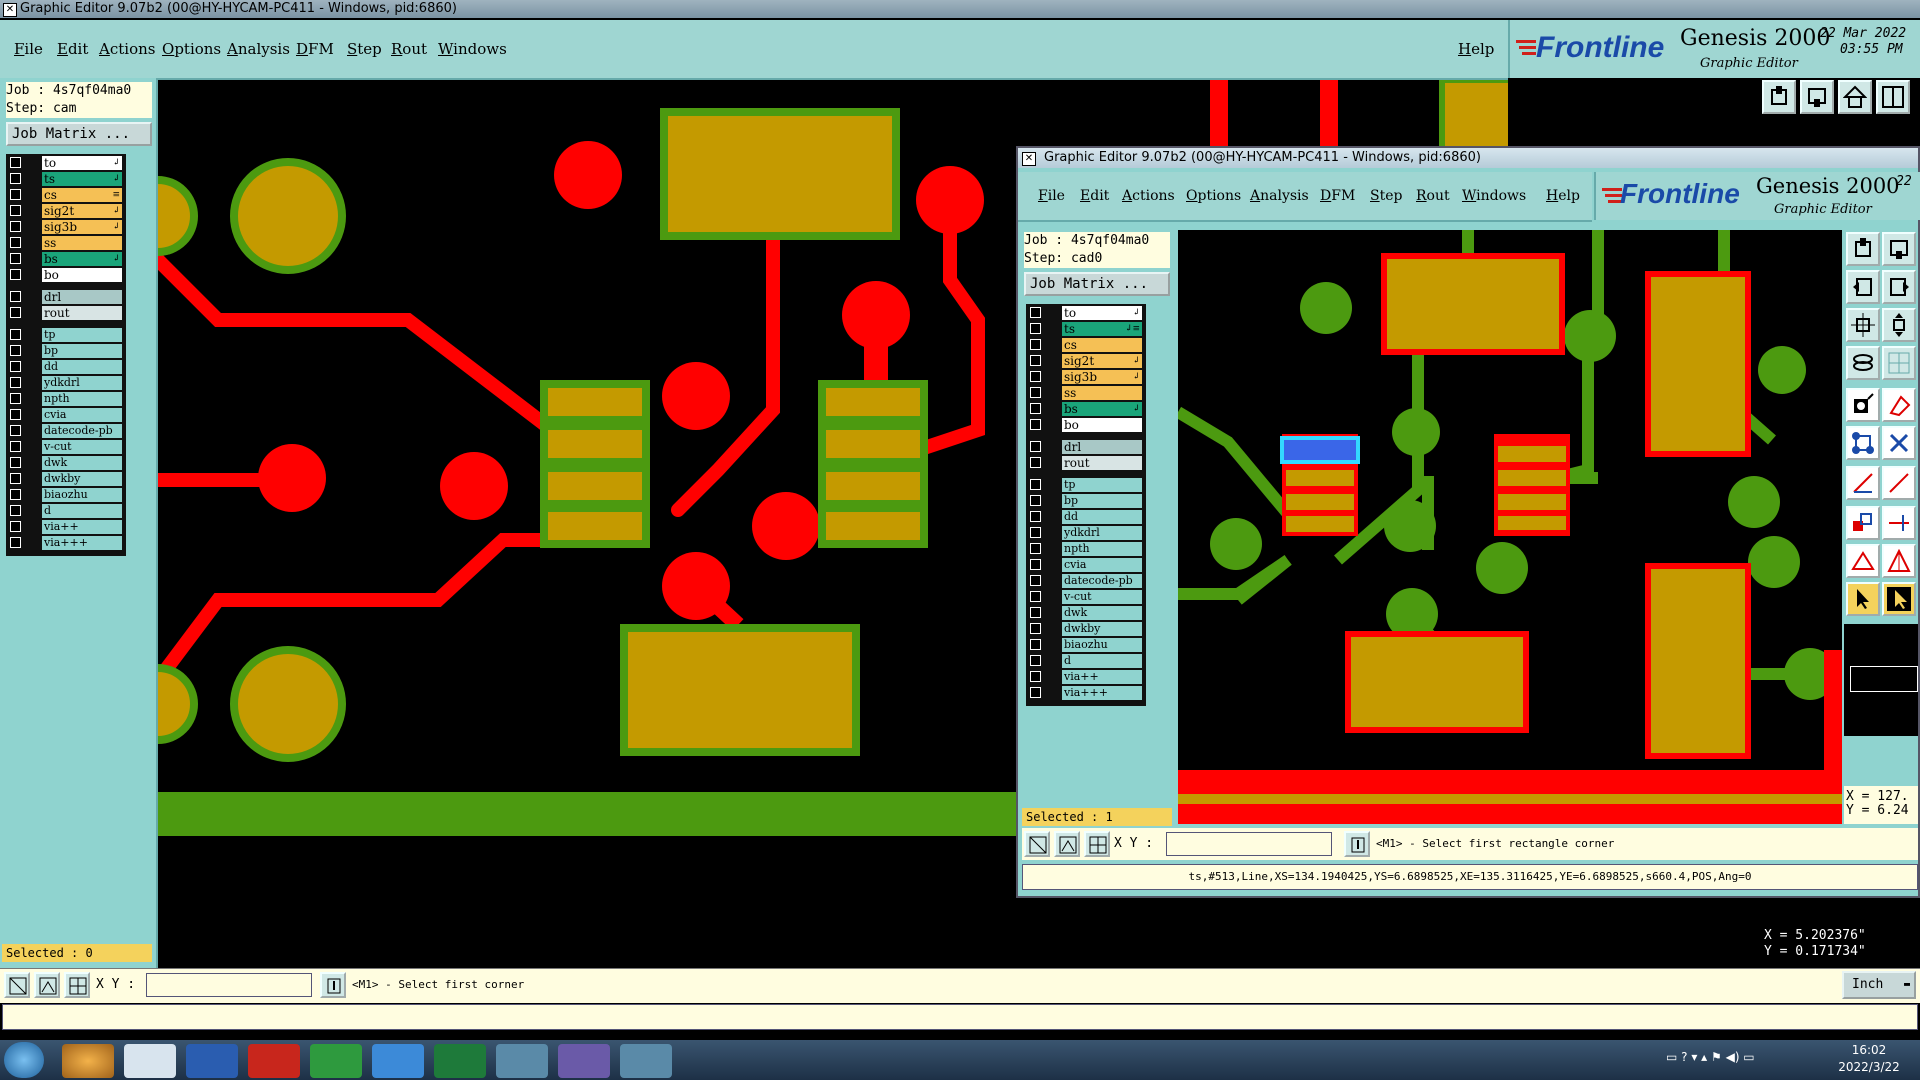  I want to click on main-layer-row-sig2t: sig2t ↲, so click(66, 211).